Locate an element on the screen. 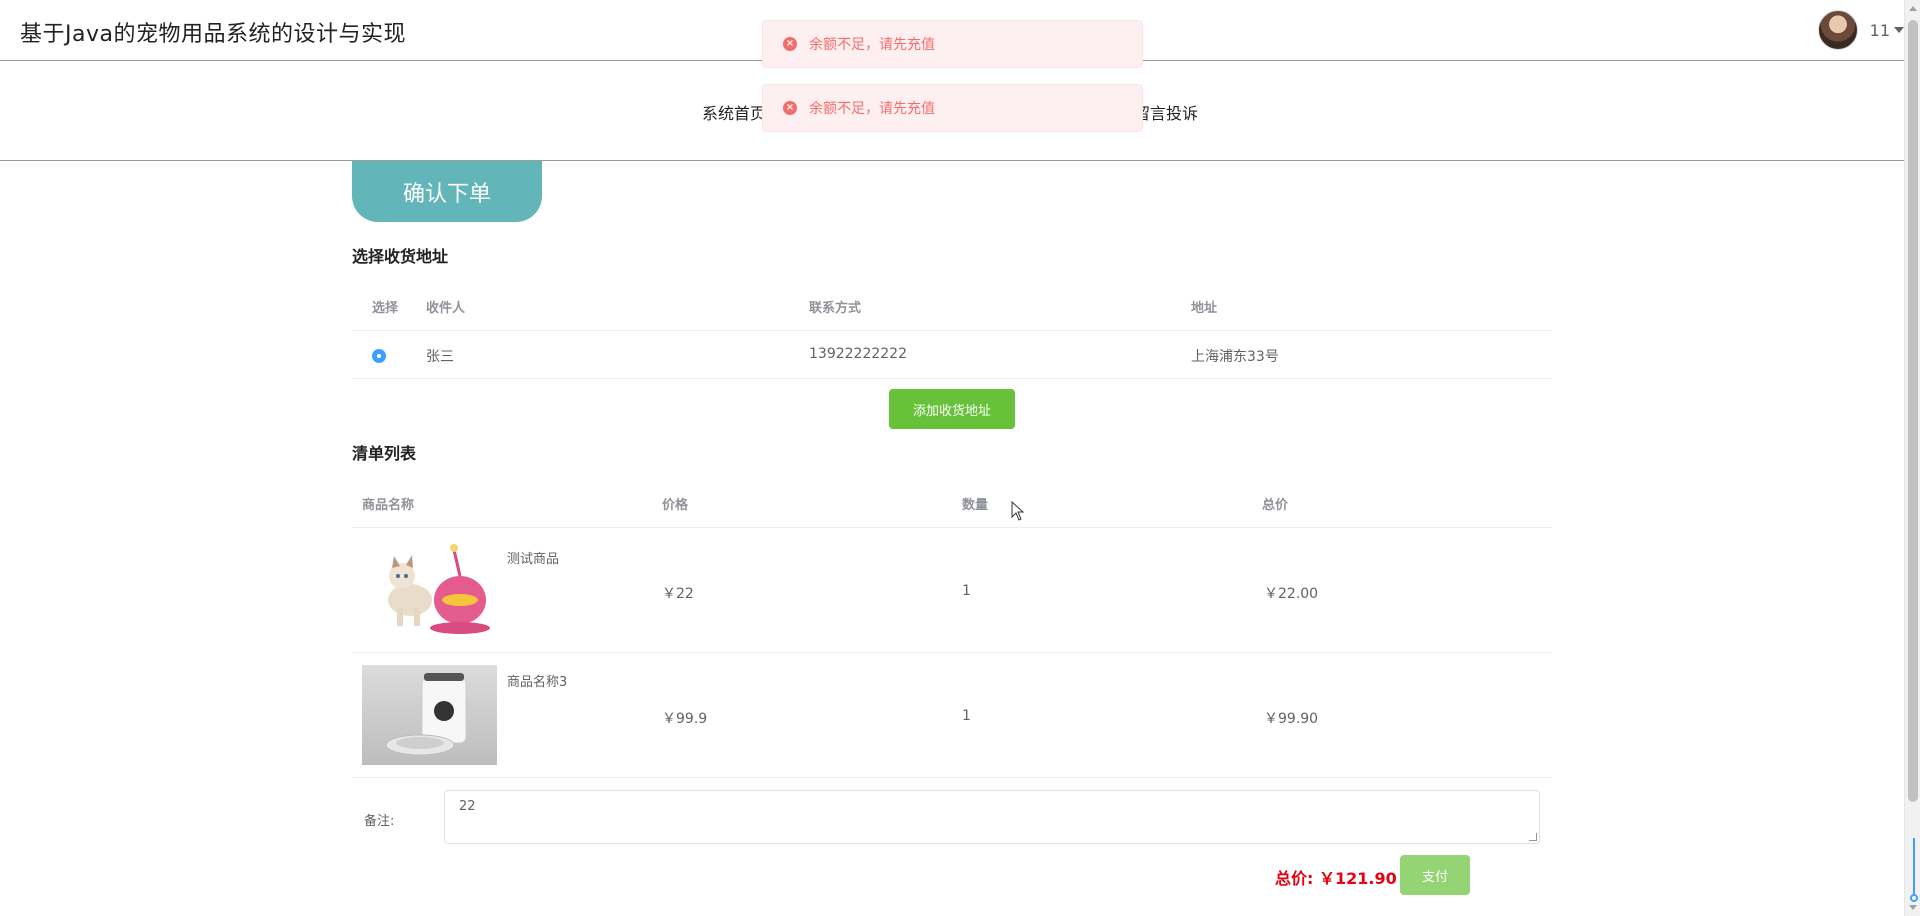 The image size is (1920, 916). list-section-title: 清单列表 is located at coordinates (384, 453).